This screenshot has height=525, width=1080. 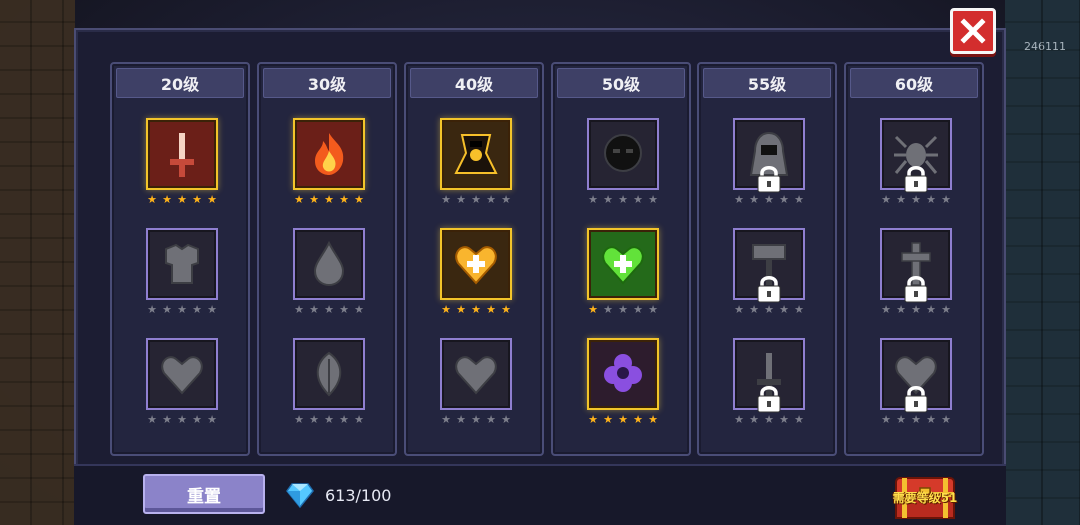 What do you see at coordinates (329, 374) in the screenshot?
I see `leaf-icon` at bounding box center [329, 374].